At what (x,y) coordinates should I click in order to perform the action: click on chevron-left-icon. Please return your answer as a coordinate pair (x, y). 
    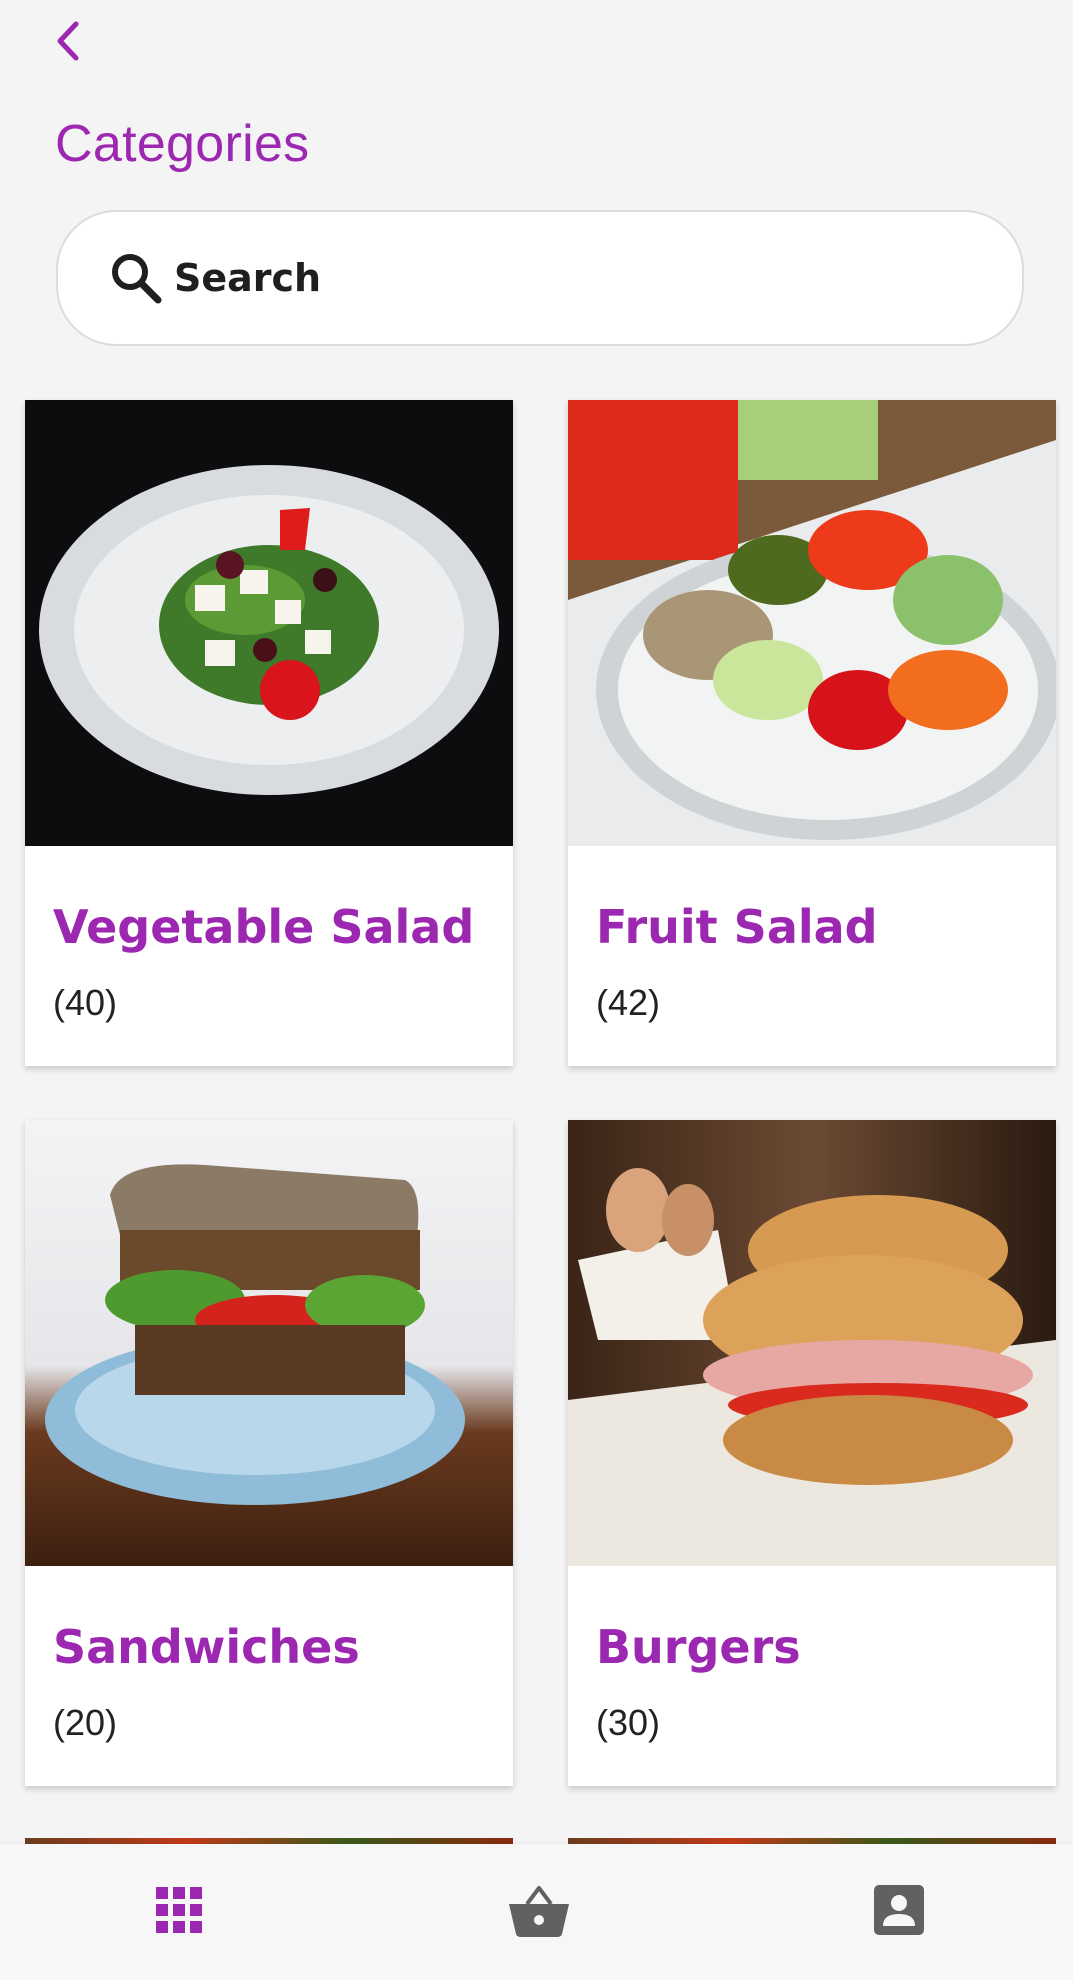
    Looking at the image, I should click on (68, 41).